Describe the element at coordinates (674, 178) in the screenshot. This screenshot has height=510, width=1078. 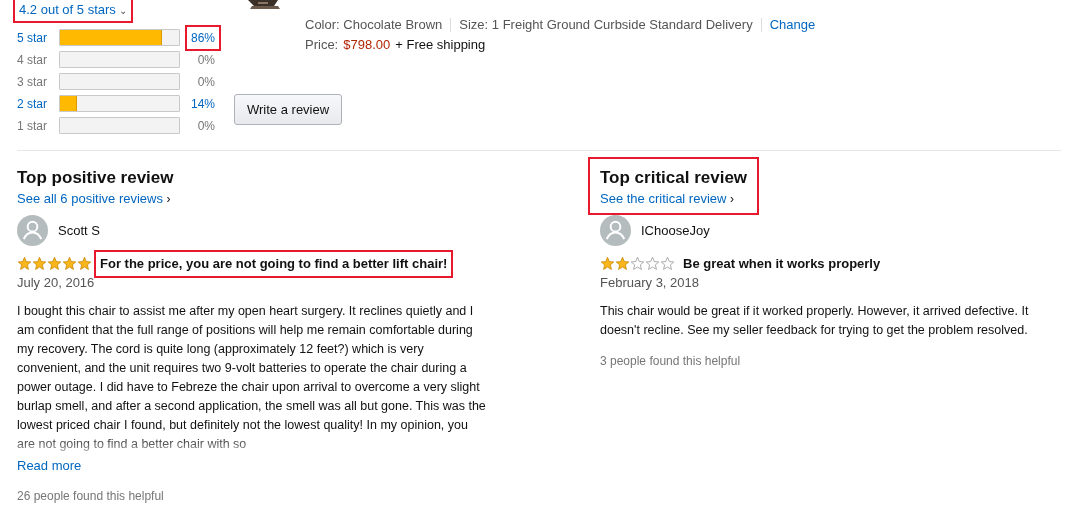
I see `section-heading: Top critical review` at that location.